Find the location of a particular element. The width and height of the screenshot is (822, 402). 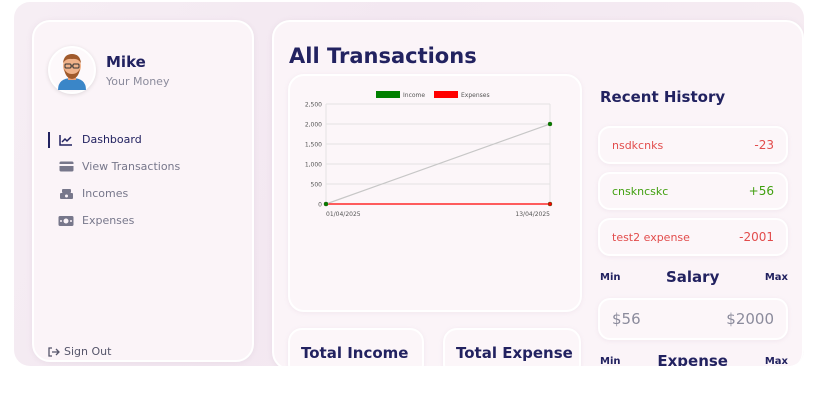

recent-history-title: Recent History is located at coordinates (663, 97).